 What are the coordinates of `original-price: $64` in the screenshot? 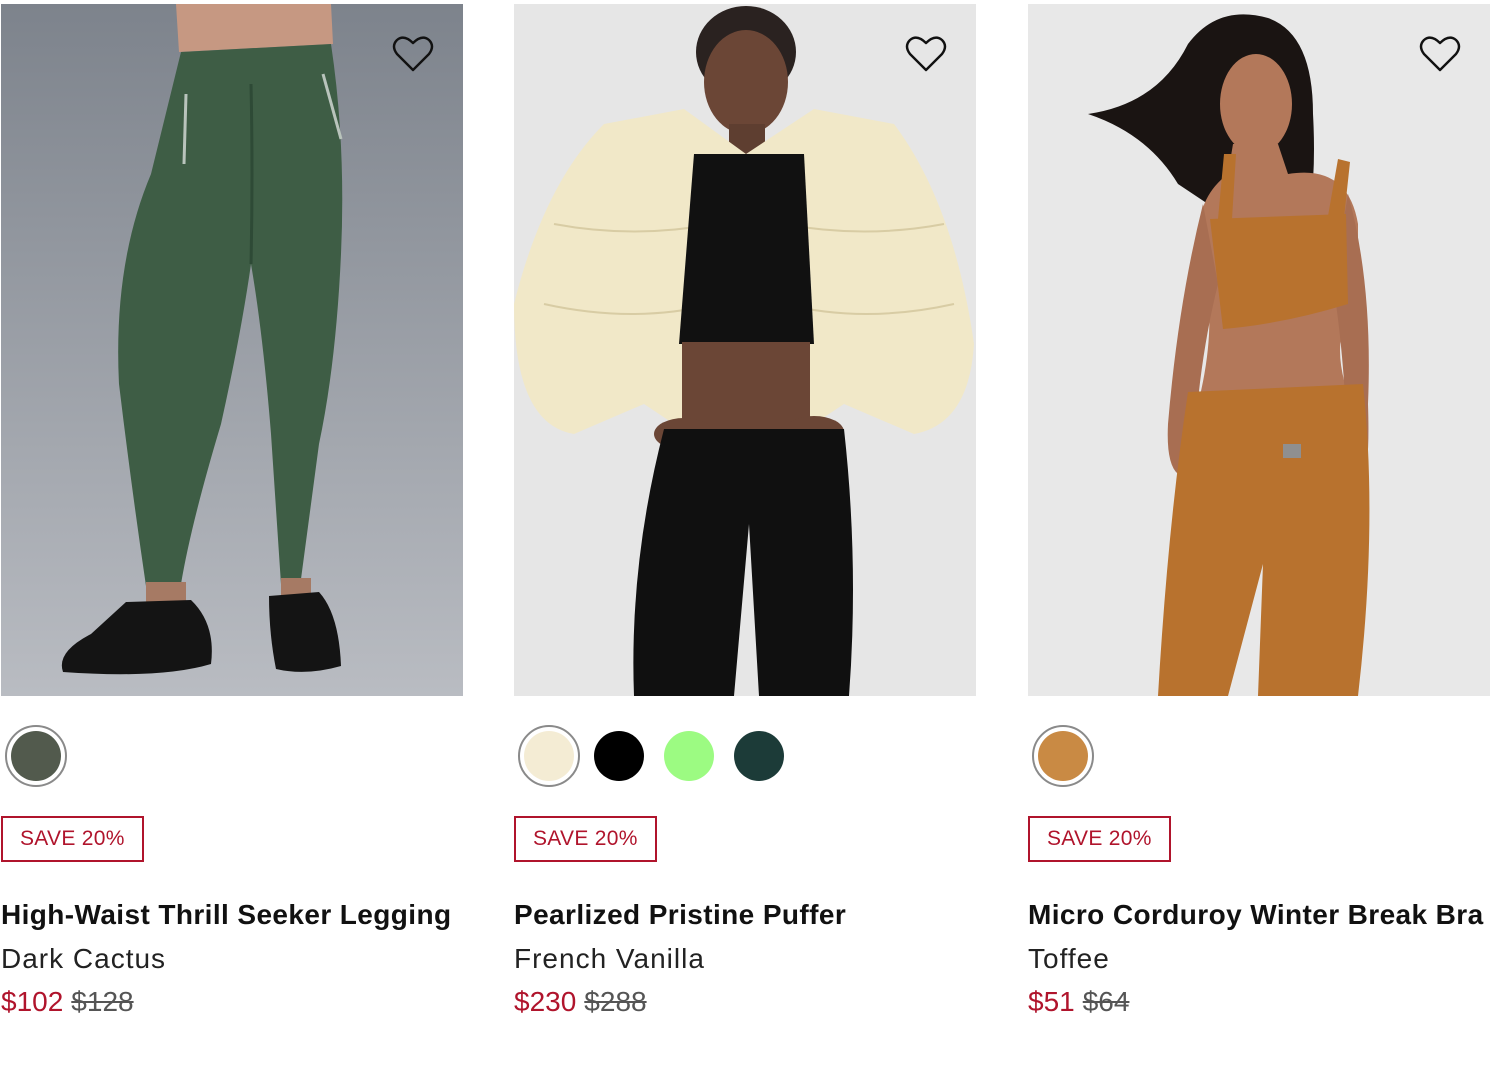 It's located at (1106, 1001).